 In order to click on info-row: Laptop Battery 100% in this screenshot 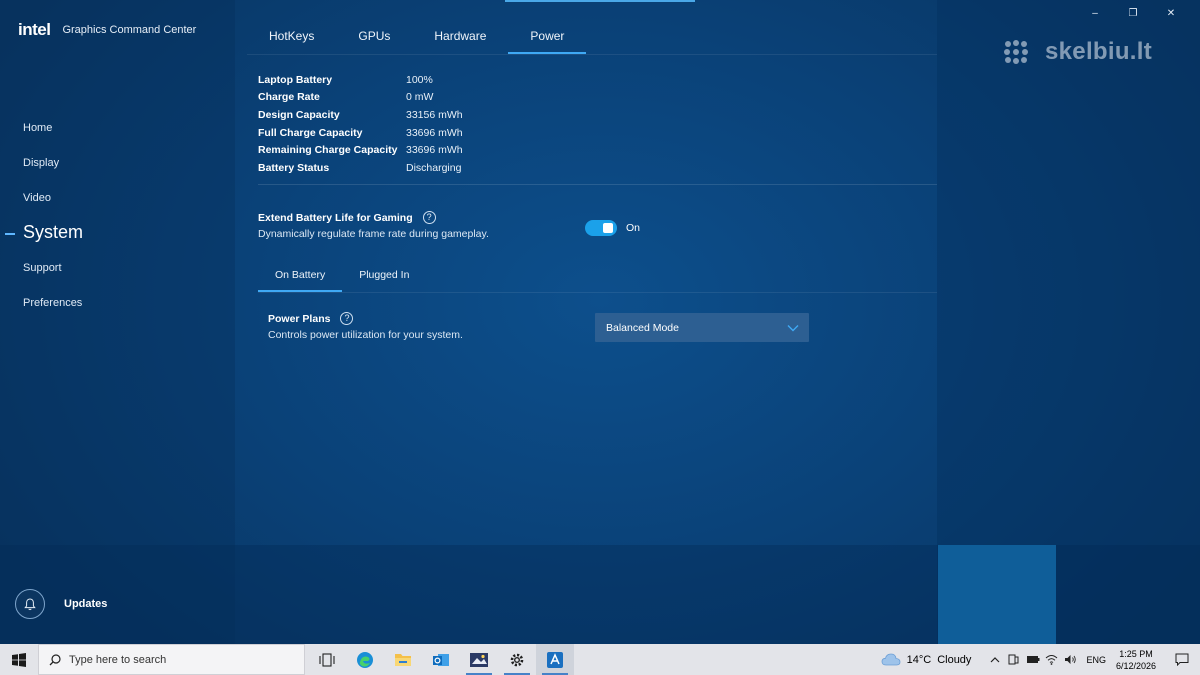, I will do `click(360, 80)`.